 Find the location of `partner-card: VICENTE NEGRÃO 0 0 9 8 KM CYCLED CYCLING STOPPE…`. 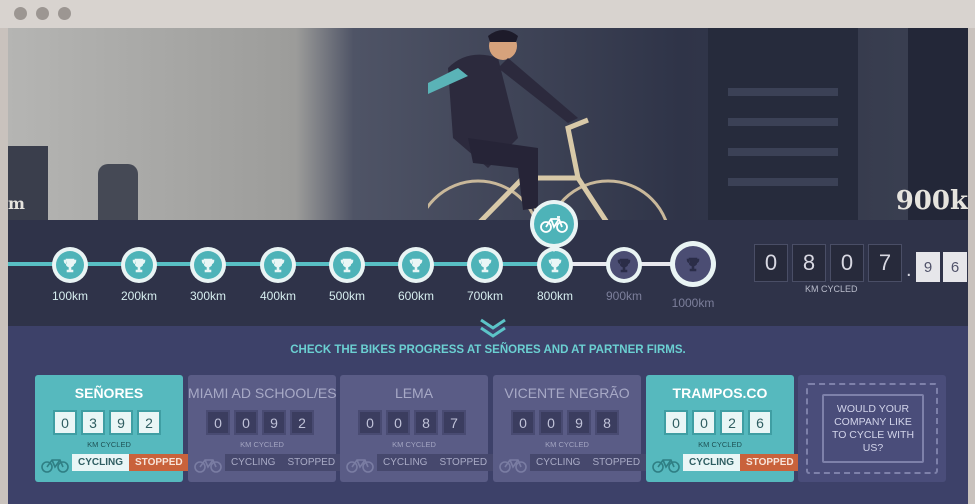

partner-card: VICENTE NEGRÃO 0 0 9 8 KM CYCLED CYCLING STOPPE… is located at coordinates (570, 428).